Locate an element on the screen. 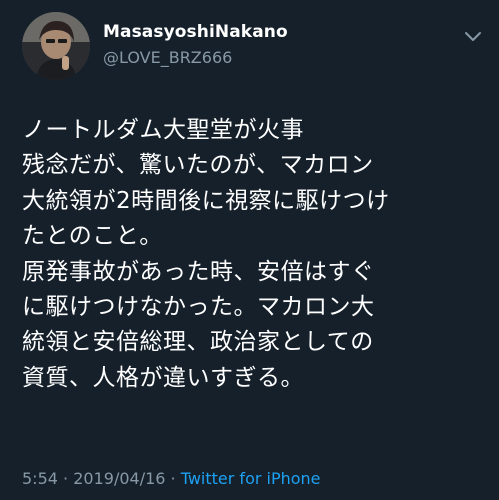  tweet-text-line: ノートルダム大聖堂が火事 is located at coordinates (163, 130).